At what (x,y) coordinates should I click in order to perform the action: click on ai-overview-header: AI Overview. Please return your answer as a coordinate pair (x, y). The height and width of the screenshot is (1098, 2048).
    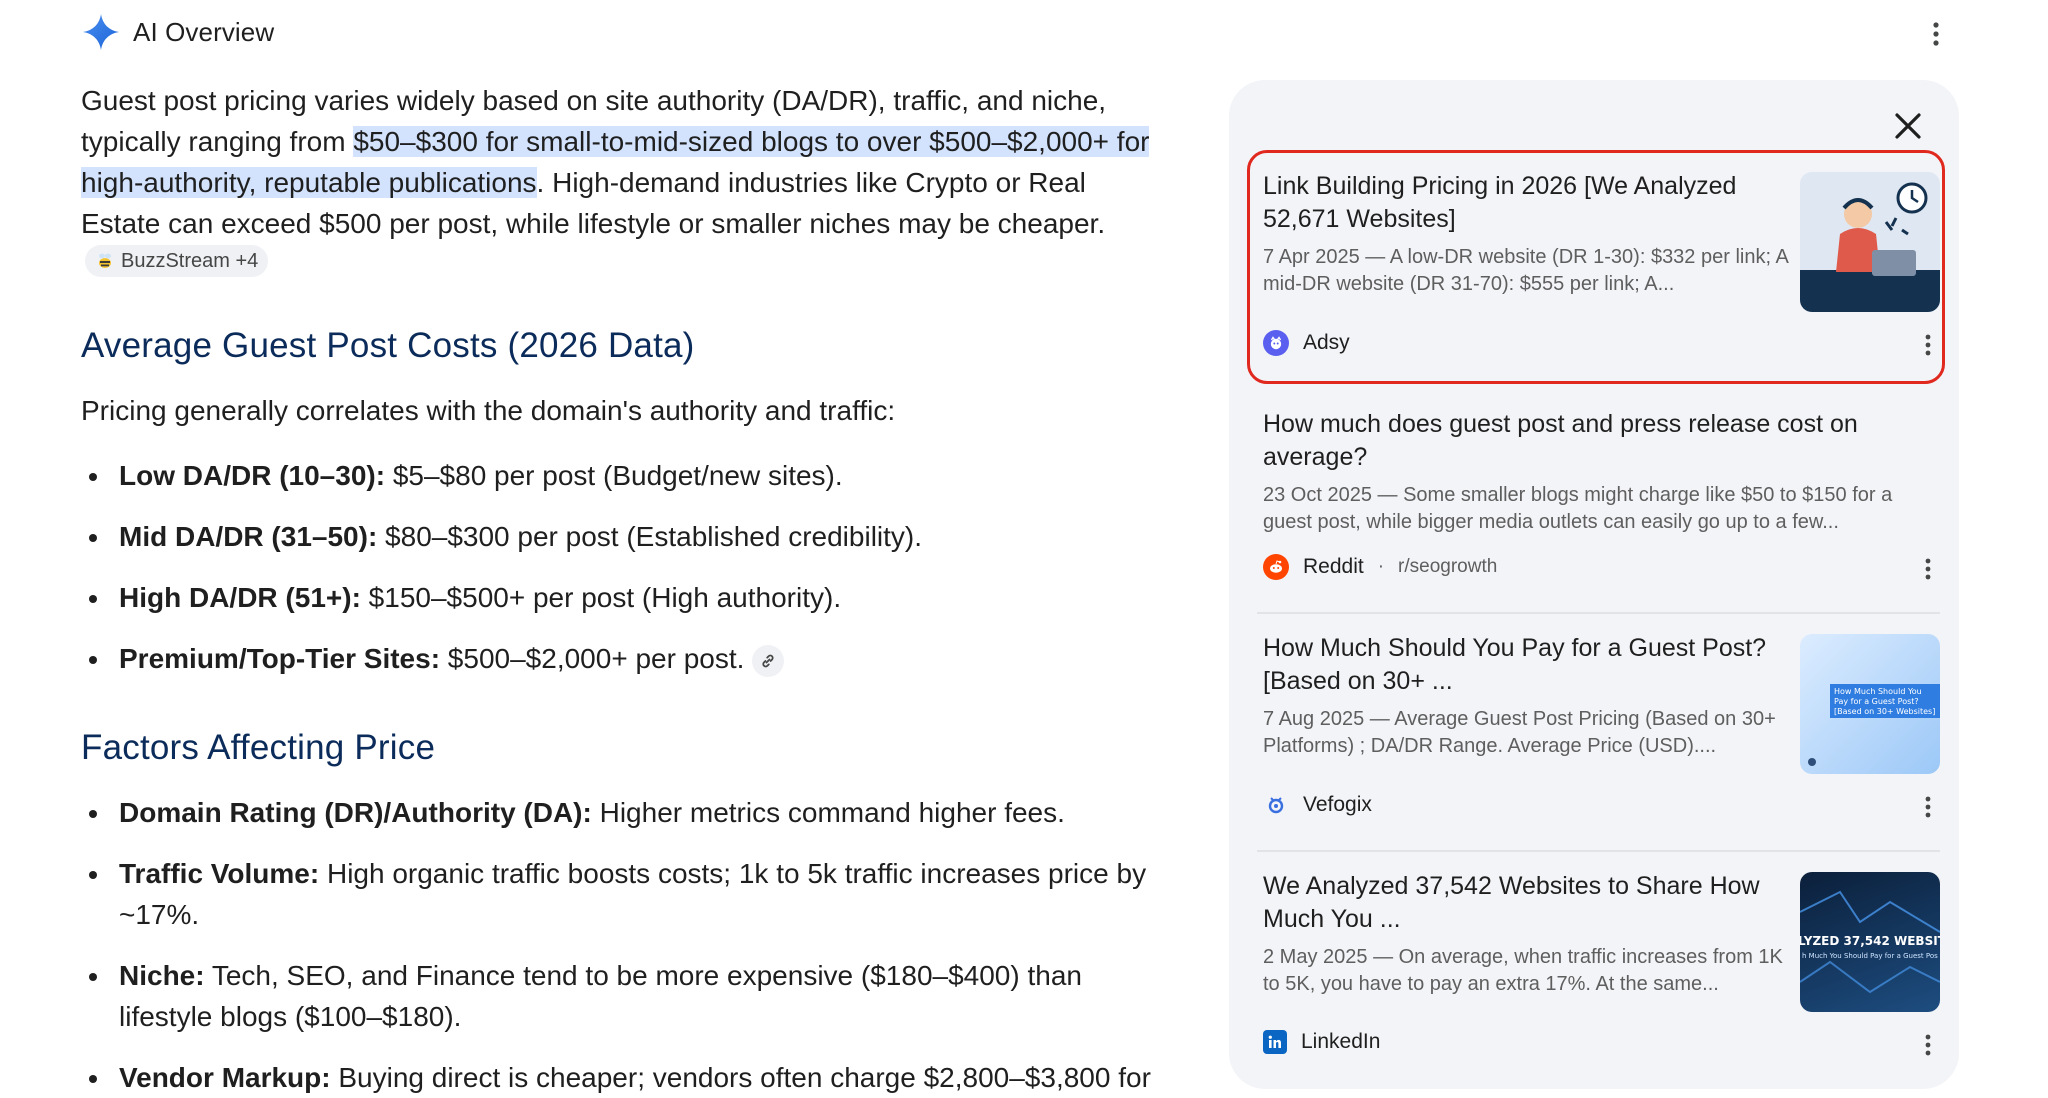
    Looking at the image, I should click on (177, 32).